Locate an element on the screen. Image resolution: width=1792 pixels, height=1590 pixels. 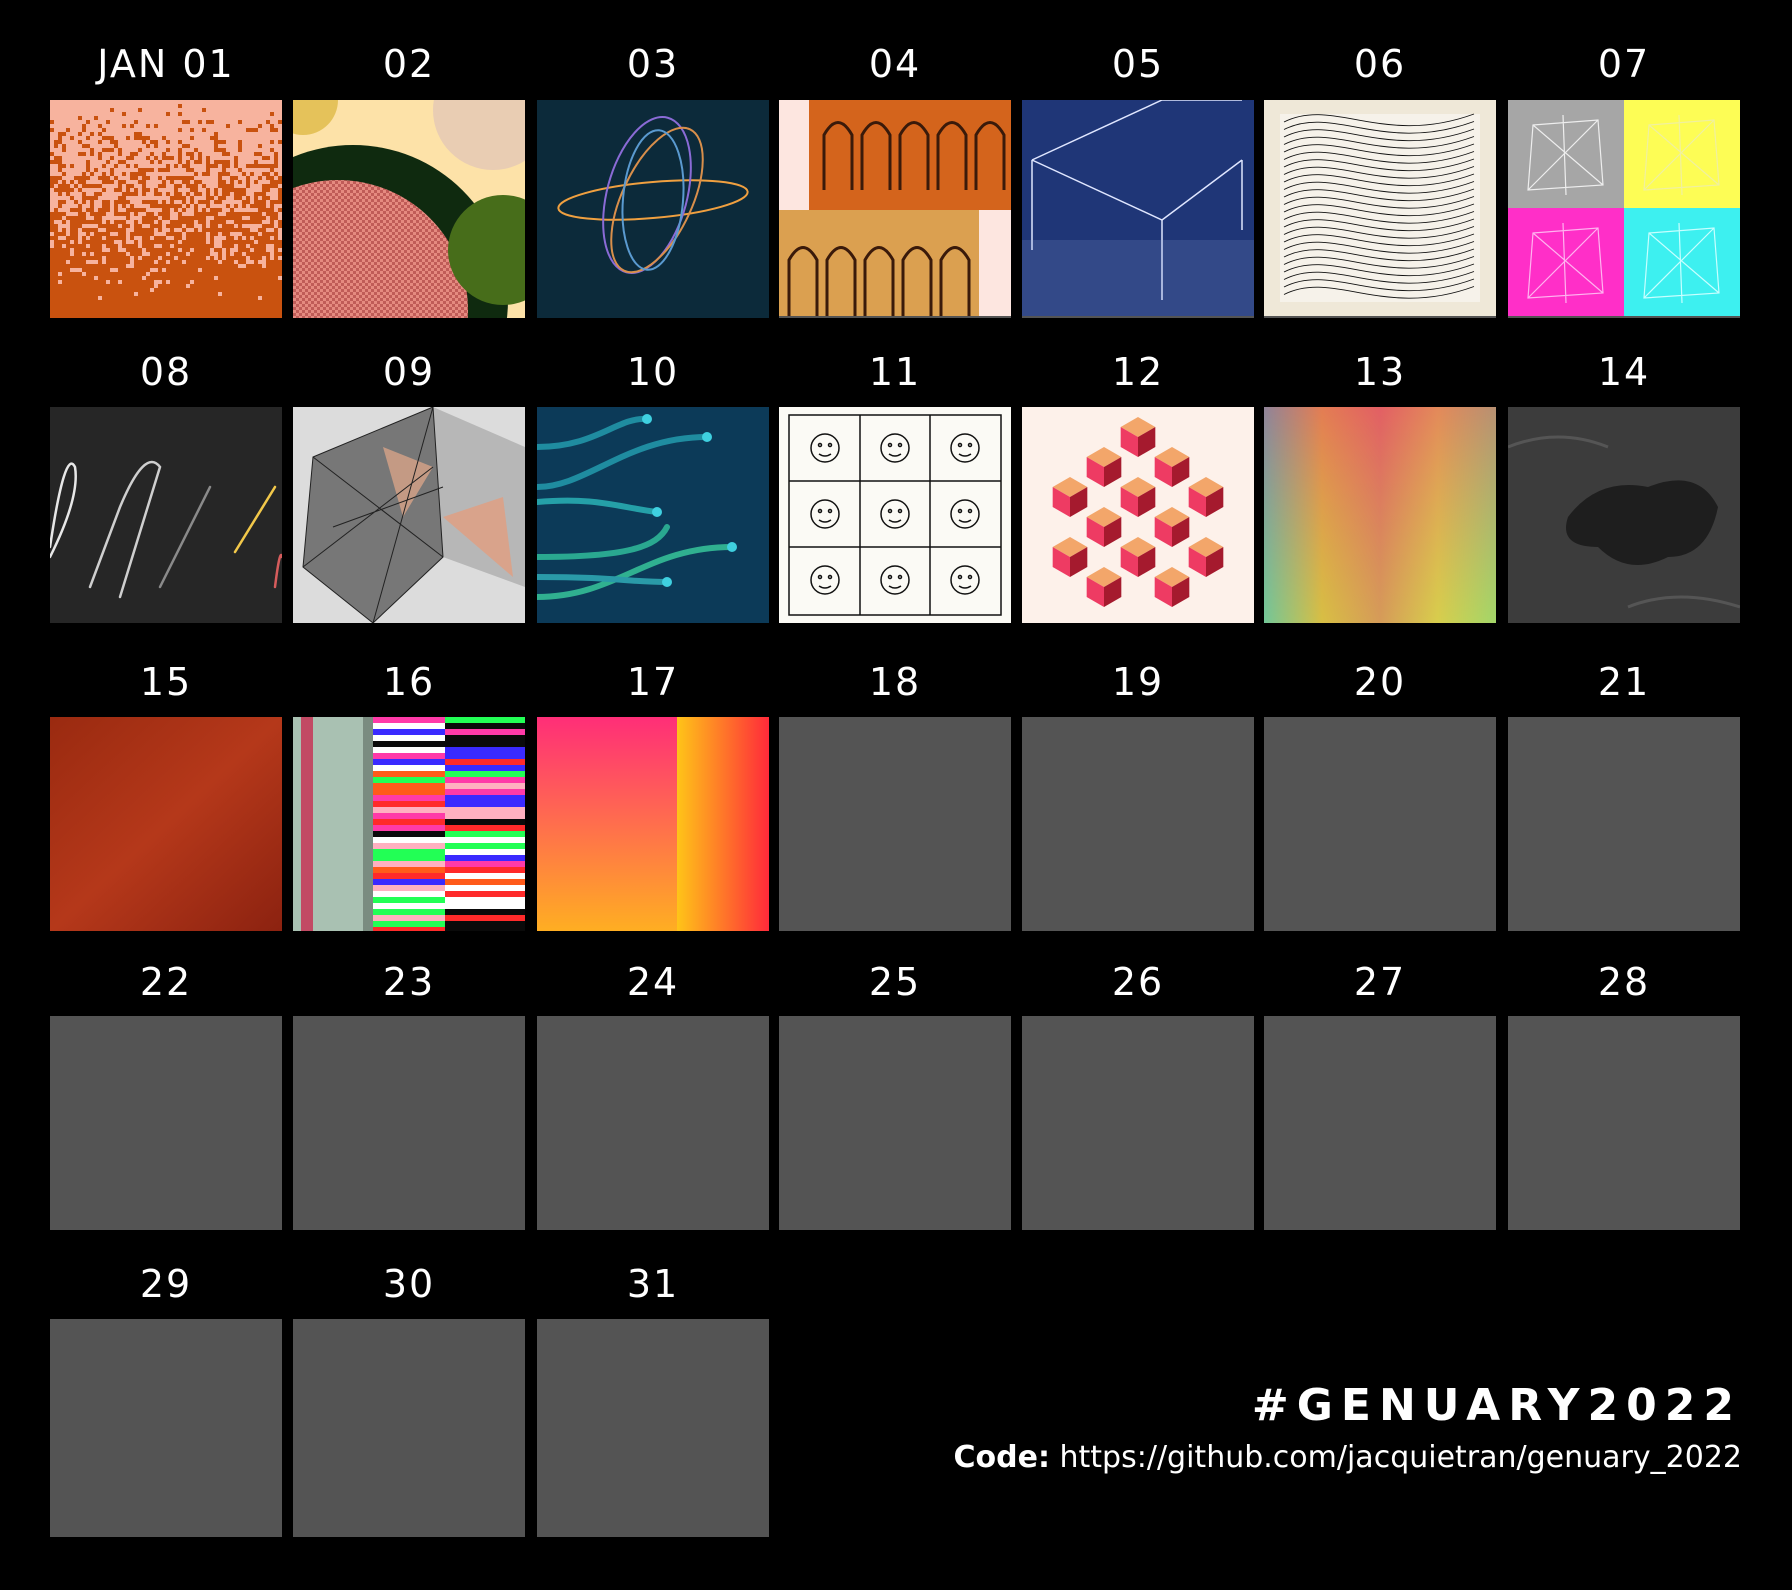
day-label: 05 is located at coordinates (1138, 64).